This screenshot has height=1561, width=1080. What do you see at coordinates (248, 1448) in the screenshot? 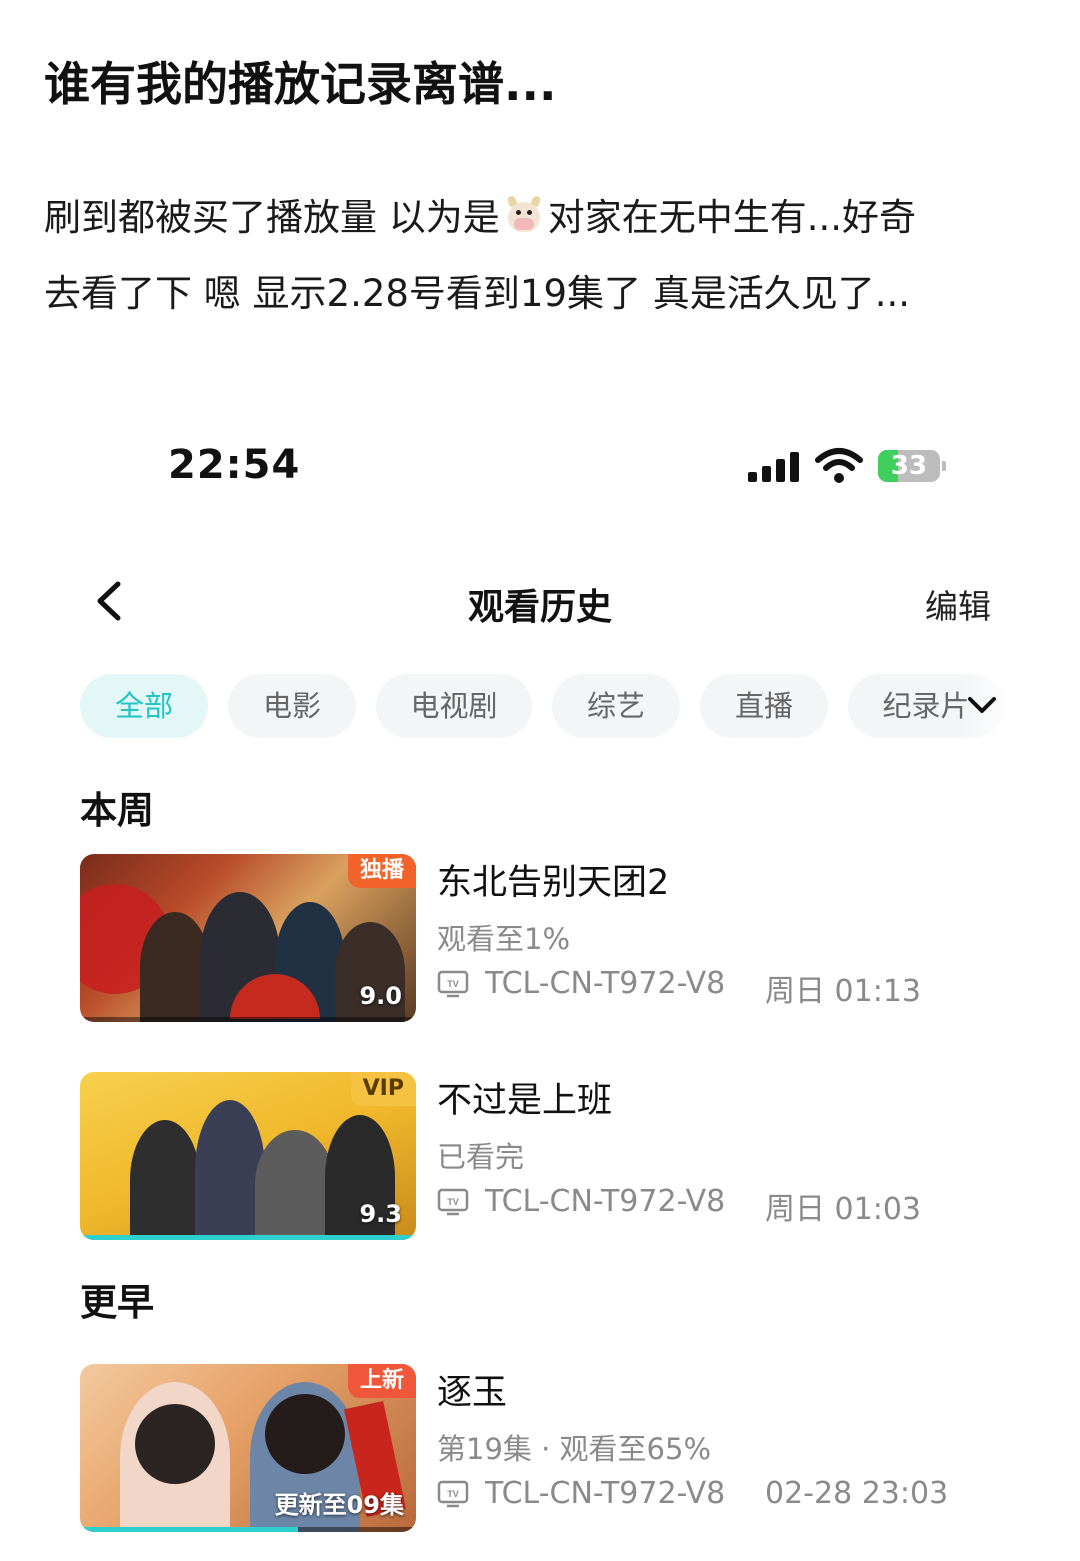
I see `poster-thumbnail: 上新 更新至09集` at bounding box center [248, 1448].